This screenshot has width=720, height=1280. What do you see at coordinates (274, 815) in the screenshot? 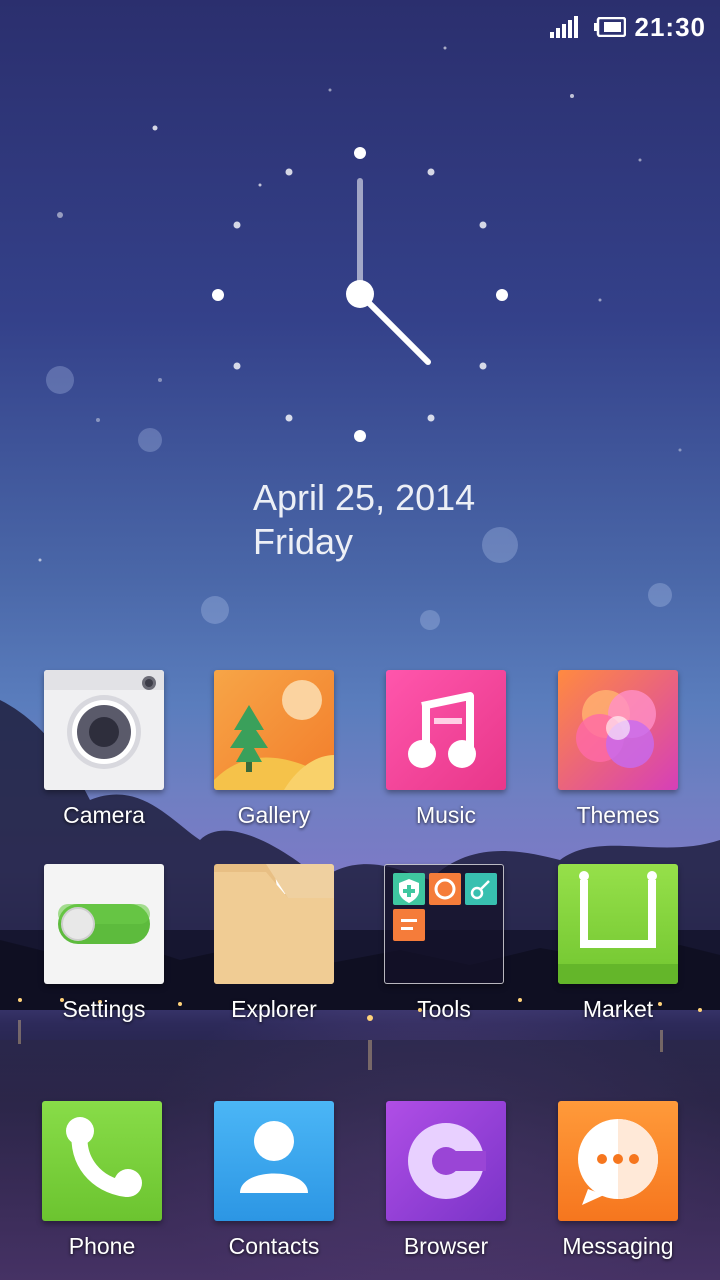
I see `app-label: Gallery` at bounding box center [274, 815].